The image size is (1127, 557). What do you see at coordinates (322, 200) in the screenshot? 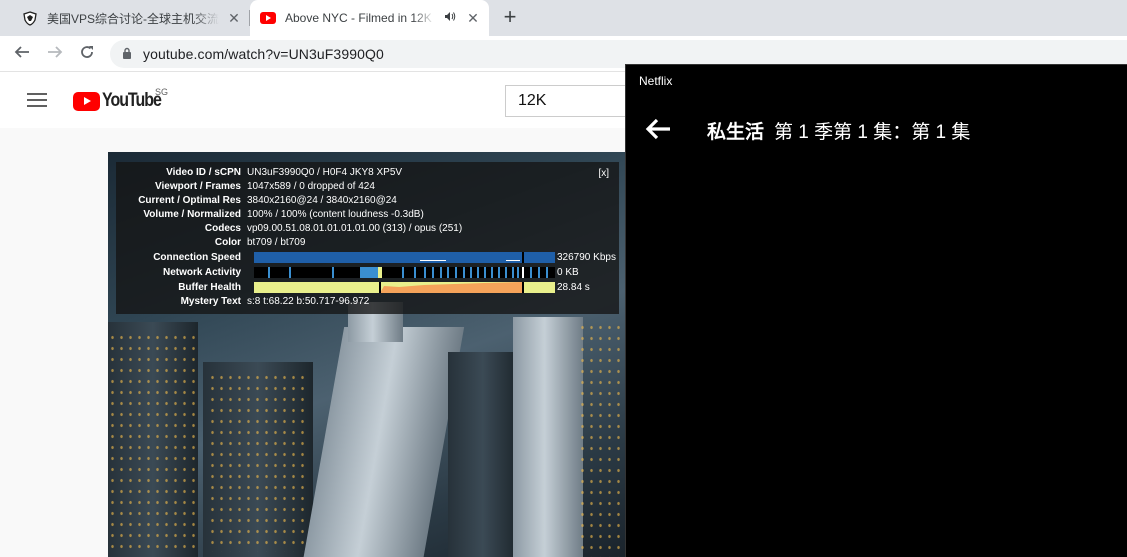
I see `stats-value: 3840x2160@24 / 3840x2160@24` at bounding box center [322, 200].